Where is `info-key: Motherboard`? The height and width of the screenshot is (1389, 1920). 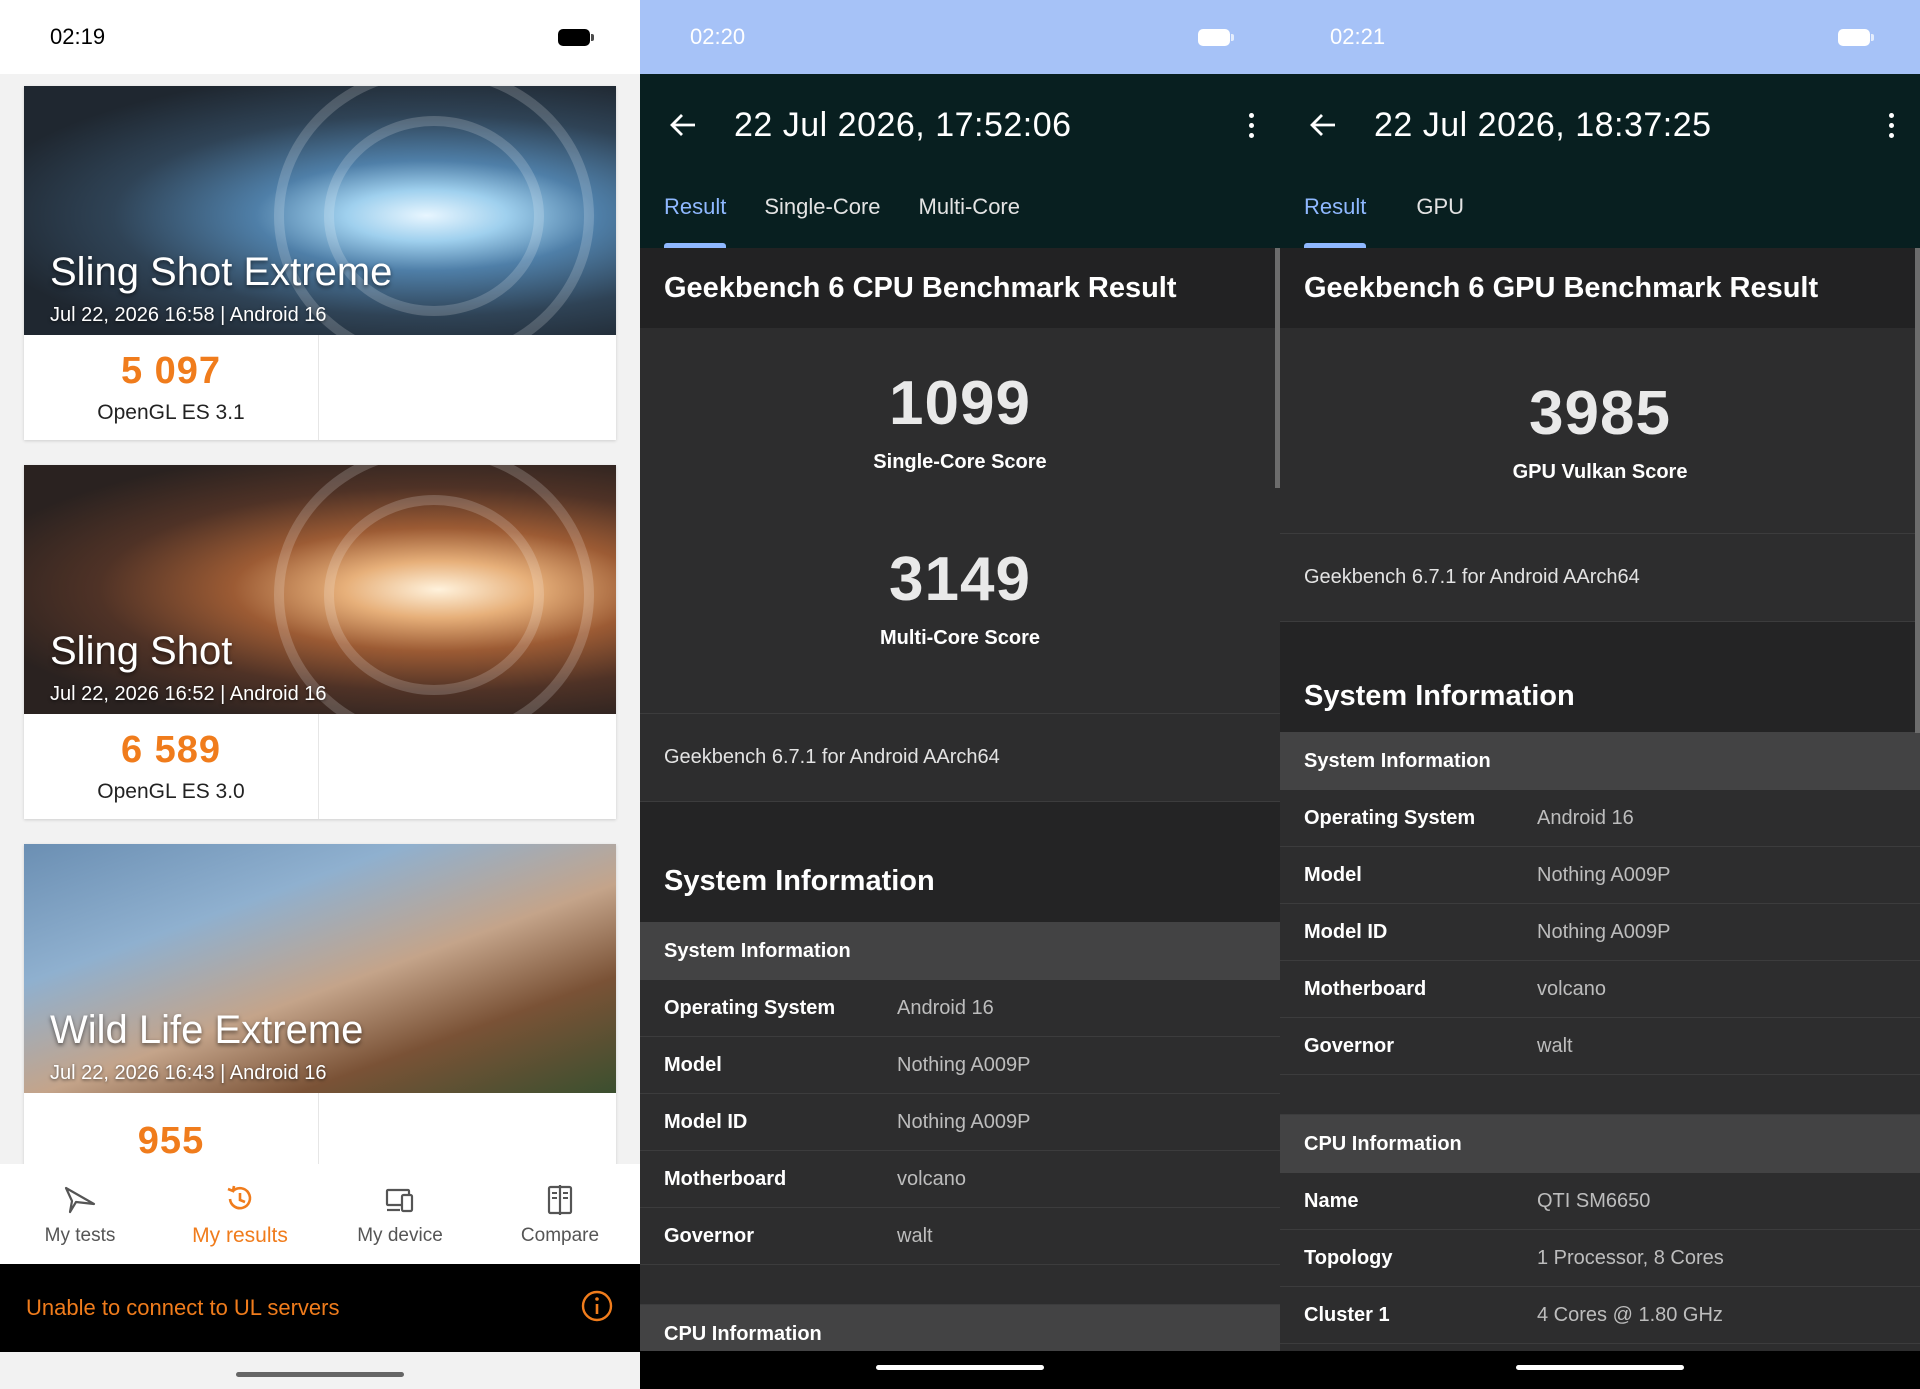
info-key: Motherboard is located at coordinates (725, 1178).